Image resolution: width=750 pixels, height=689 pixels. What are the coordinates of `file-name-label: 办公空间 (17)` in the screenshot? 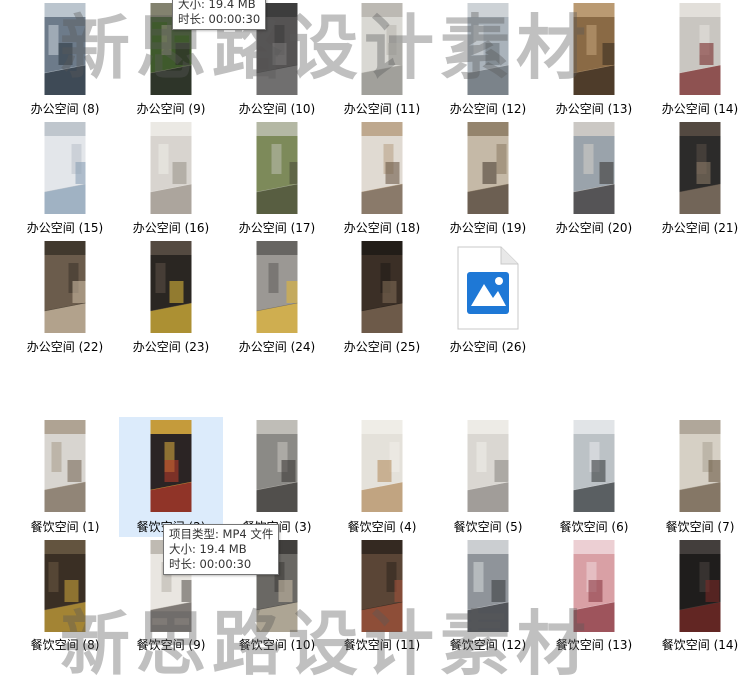 It's located at (277, 228).